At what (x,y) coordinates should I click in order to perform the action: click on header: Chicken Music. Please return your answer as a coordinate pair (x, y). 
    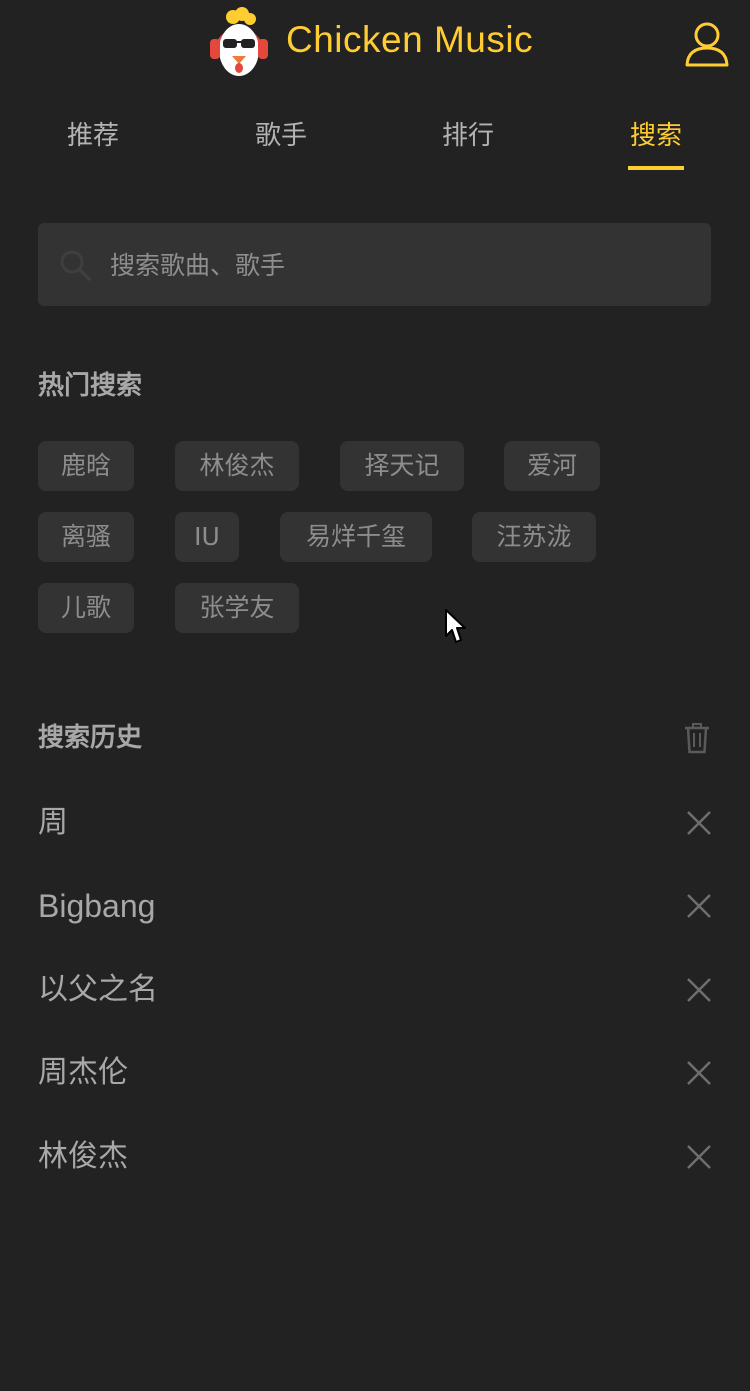
    Looking at the image, I should click on (375, 44).